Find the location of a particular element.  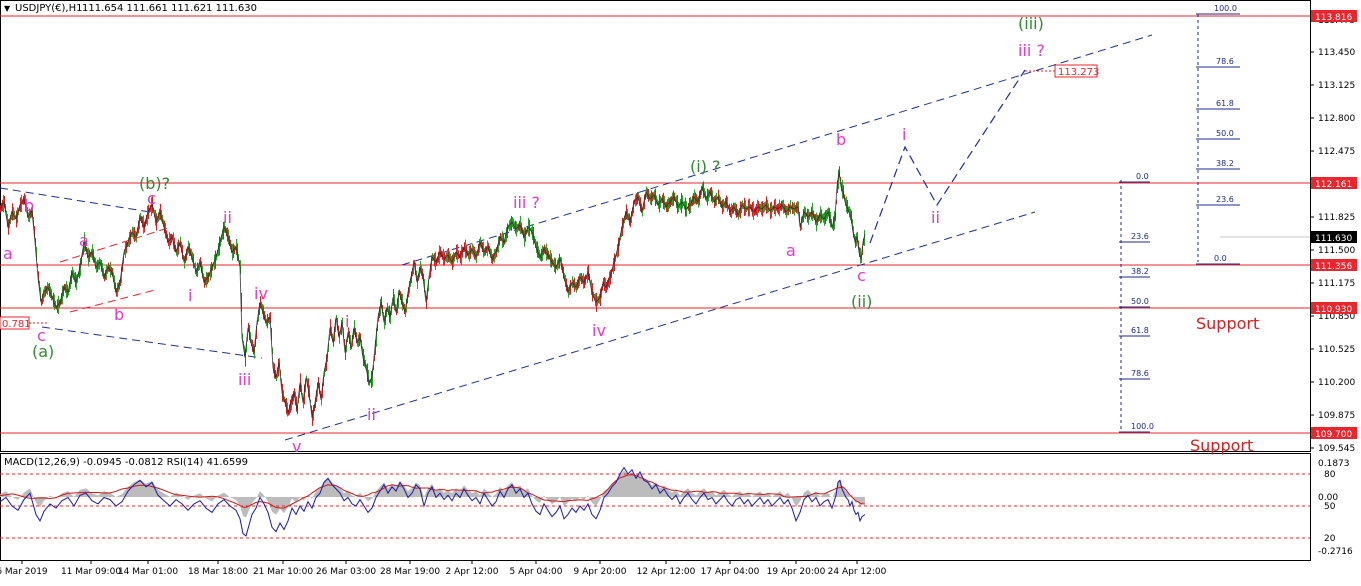

left-level-label: 0.781 is located at coordinates (16, 324).